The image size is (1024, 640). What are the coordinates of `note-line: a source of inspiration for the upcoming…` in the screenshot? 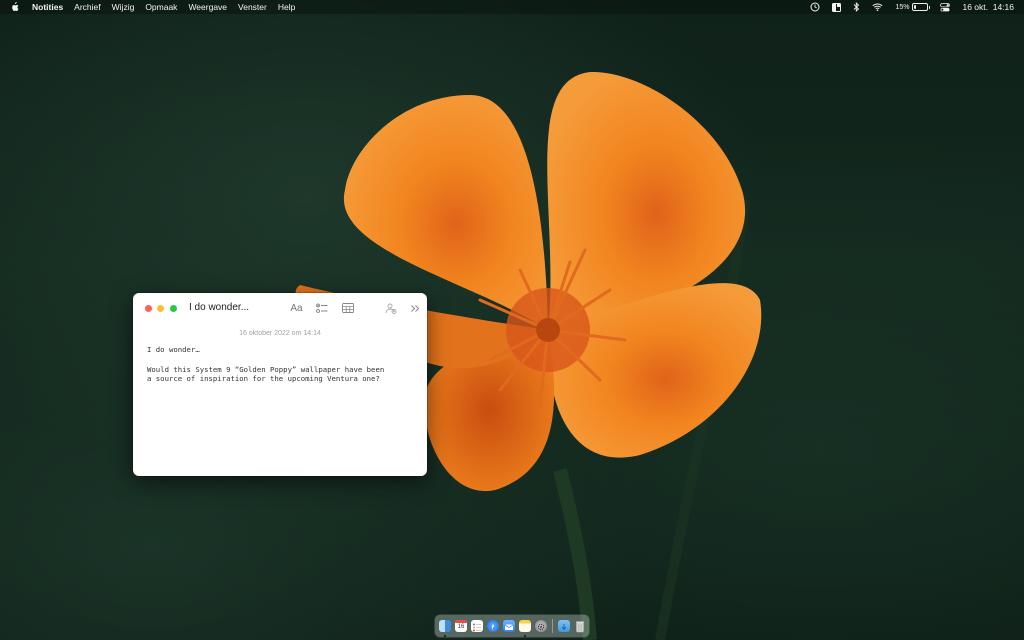 It's located at (263, 379).